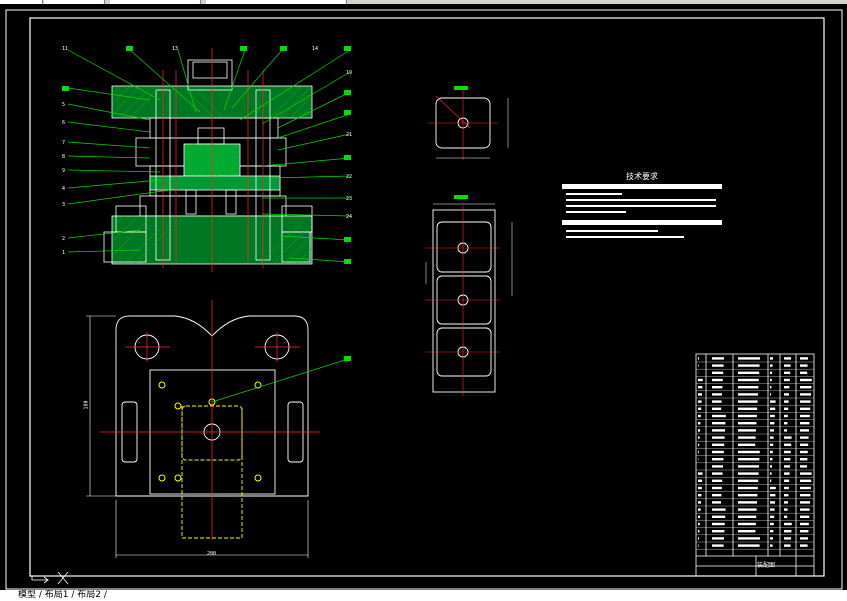 Image resolution: width=847 pixels, height=601 pixels. Describe the element at coordinates (63, 105) in the screenshot. I see `svg-text: 5` at that location.